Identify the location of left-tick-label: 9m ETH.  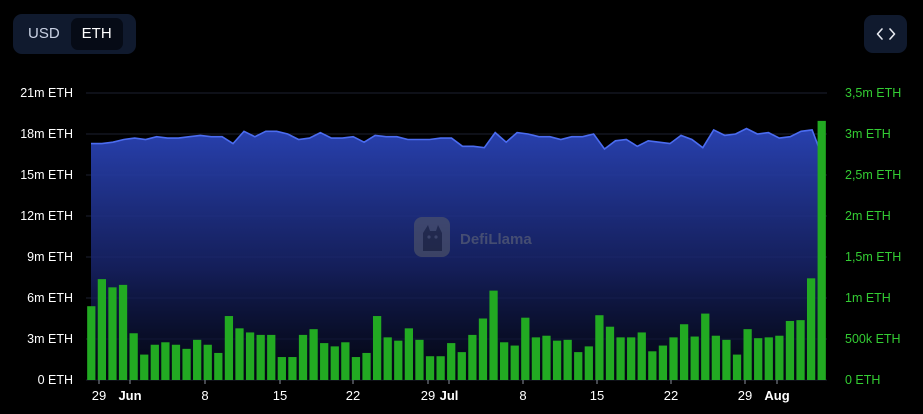
(50, 257).